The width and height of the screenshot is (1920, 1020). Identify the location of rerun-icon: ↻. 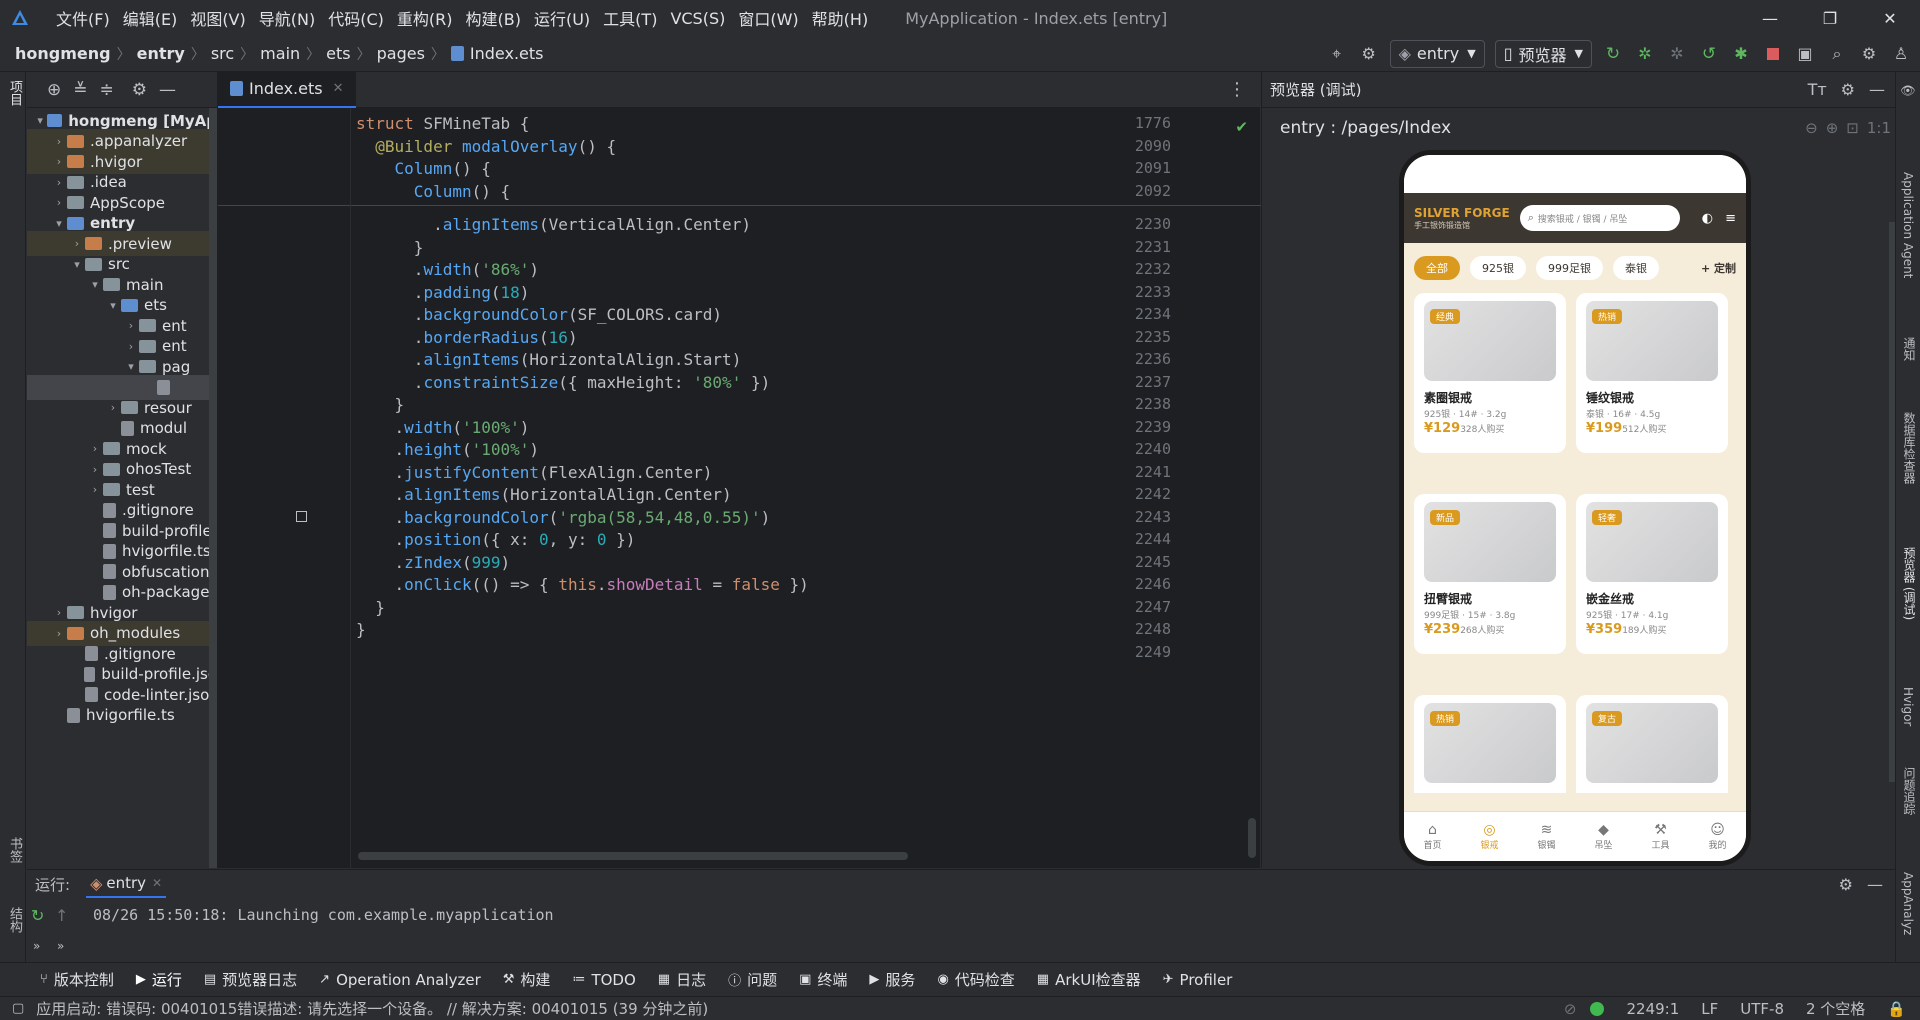
(1613, 54).